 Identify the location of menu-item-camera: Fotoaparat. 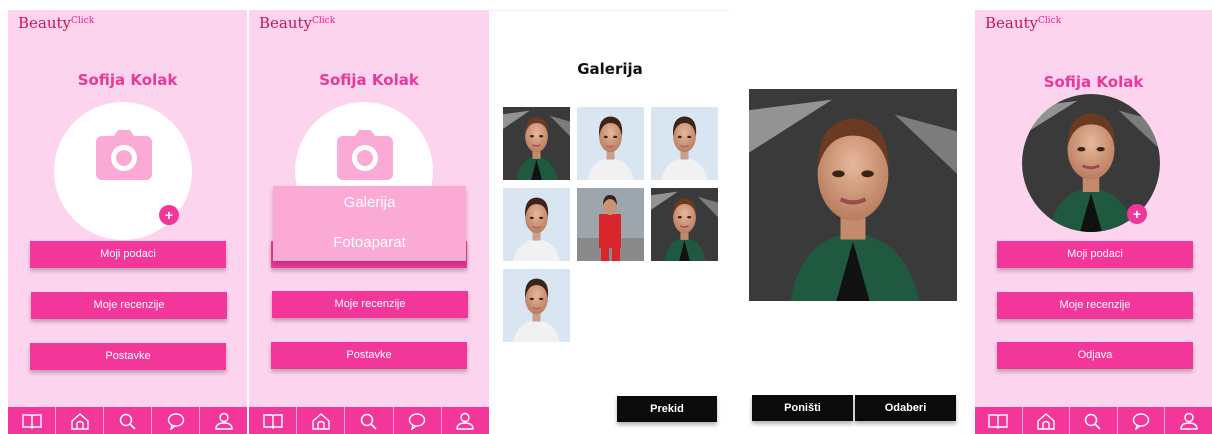
(369, 242).